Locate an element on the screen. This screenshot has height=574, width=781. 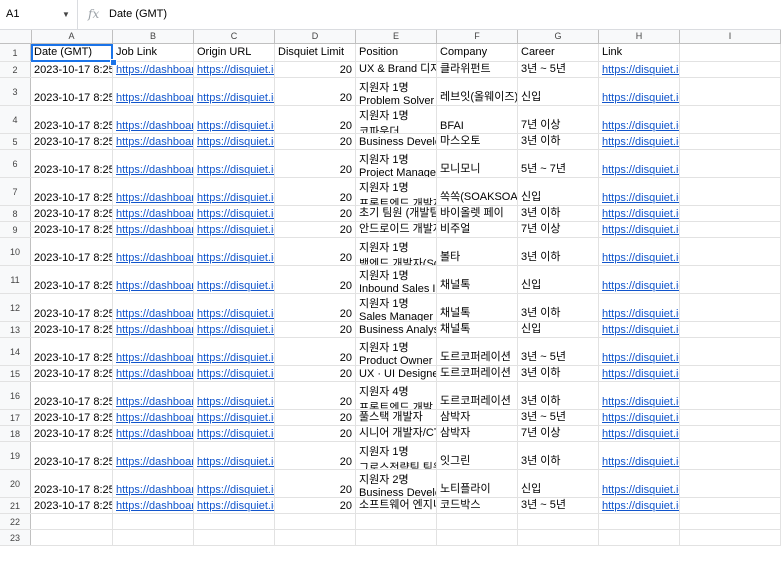
cell-company: 삼박자 is located at coordinates (477, 417).